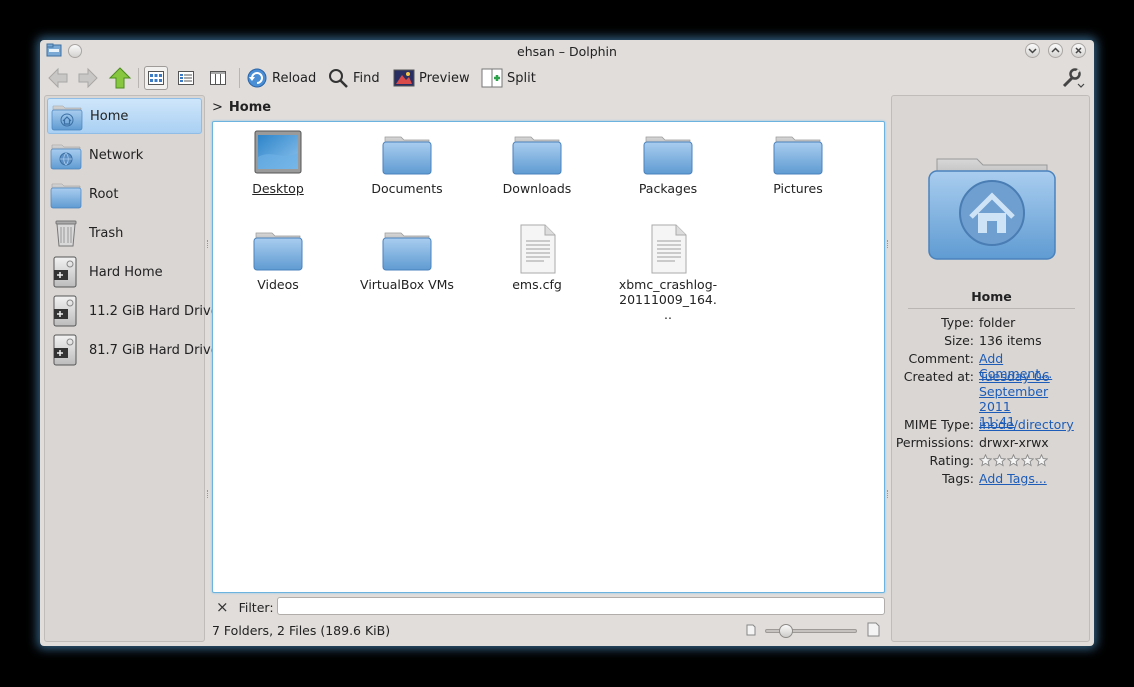  Describe the element at coordinates (133, 311) in the screenshot. I see `place-item-drive-11gb: 11.2 GiB Hard Drive` at that location.